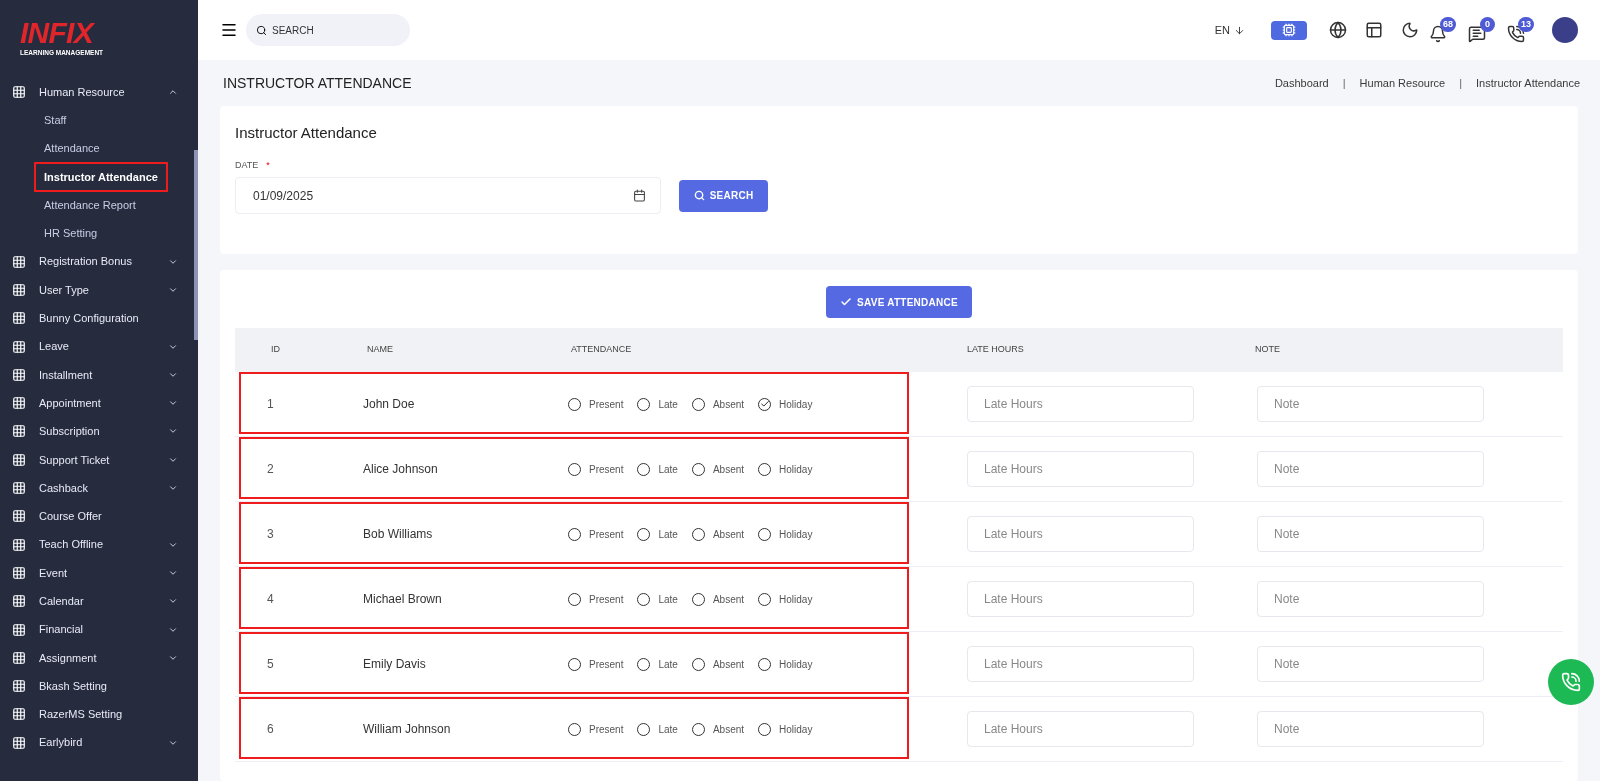 This screenshot has width=1600, height=781. I want to click on table-cell-text: Alice Johnson, so click(400, 469).